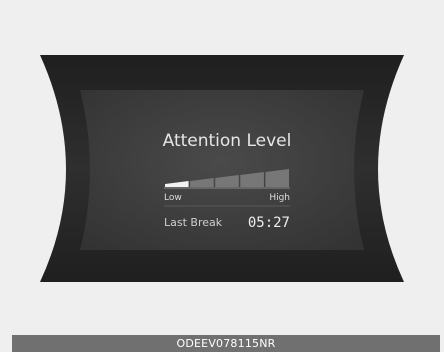 This screenshot has height=352, width=444. What do you see at coordinates (173, 198) in the screenshot?
I see `gauge-low-label: Low` at bounding box center [173, 198].